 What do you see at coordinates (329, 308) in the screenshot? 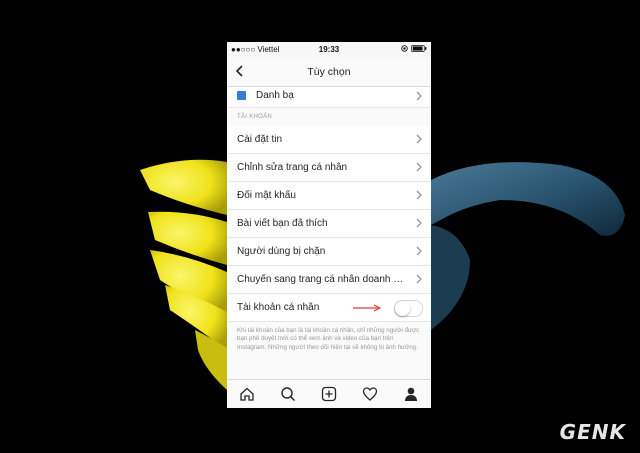
I see `private-account-item: Tài khoản cá nhân` at bounding box center [329, 308].